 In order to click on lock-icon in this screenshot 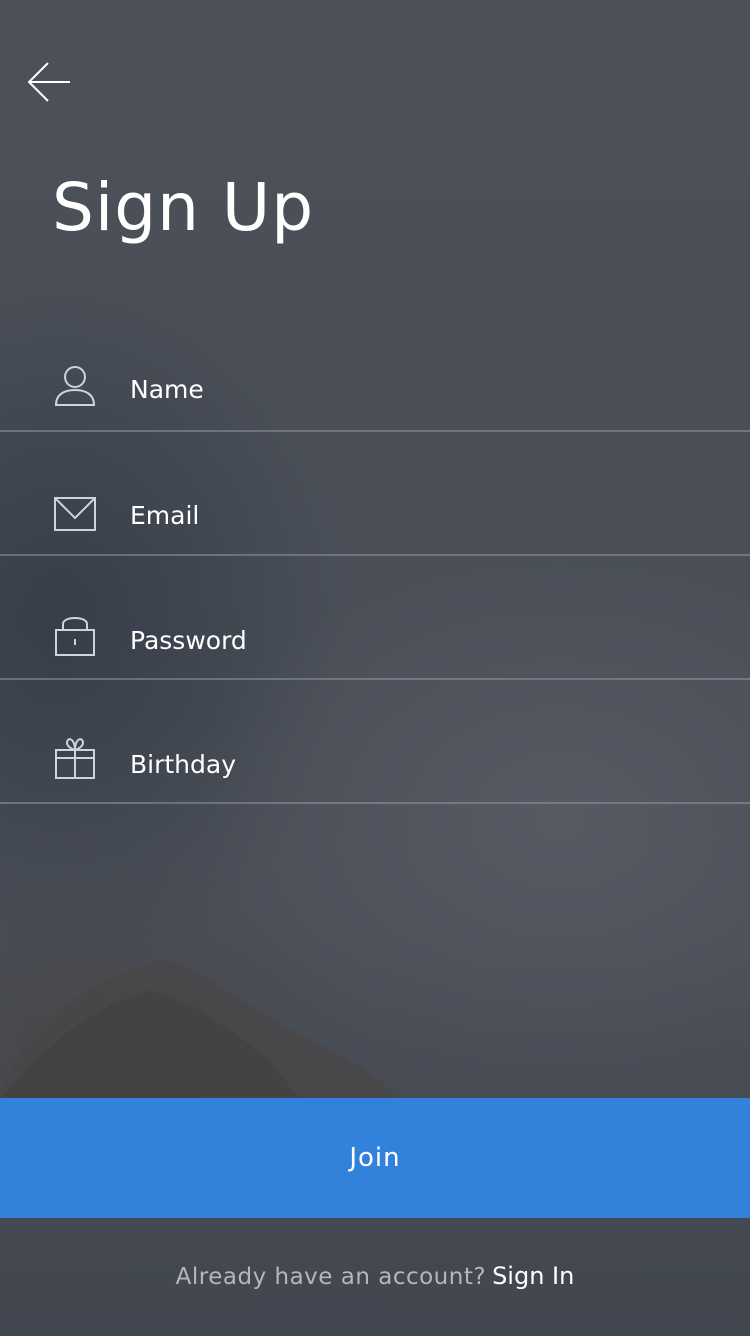, I will do `click(75, 636)`.